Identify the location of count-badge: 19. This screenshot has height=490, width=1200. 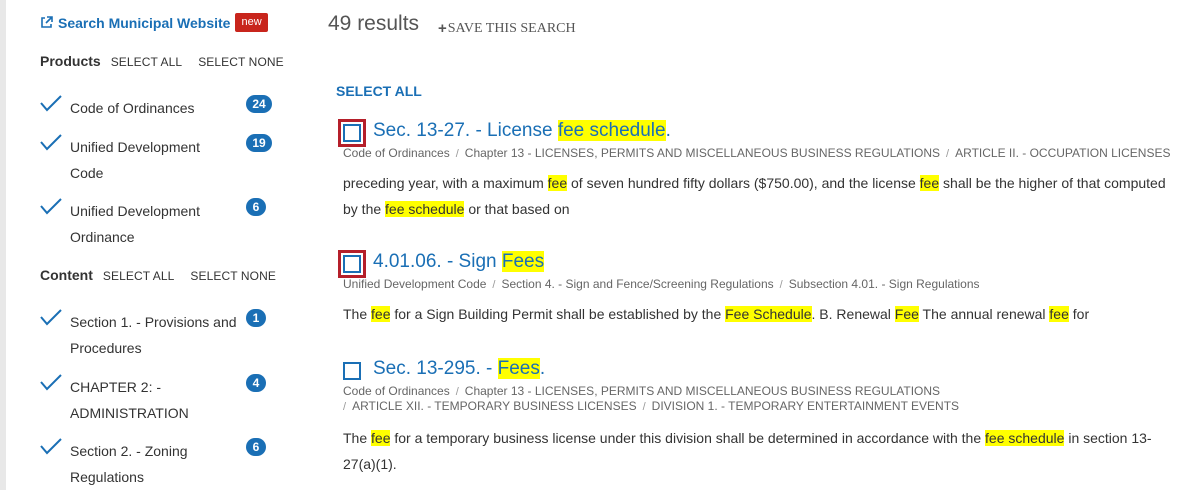
(259, 143).